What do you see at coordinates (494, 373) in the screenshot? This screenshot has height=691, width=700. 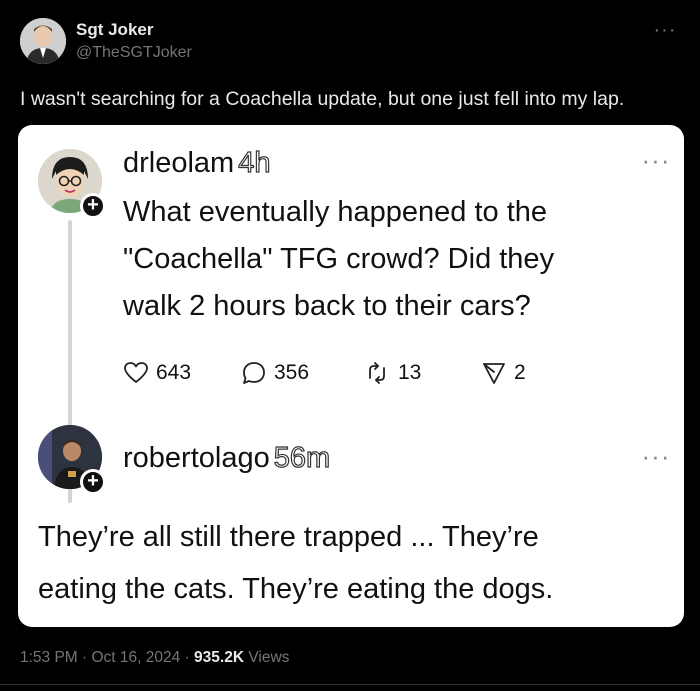 I see `send-triangle-icon` at bounding box center [494, 373].